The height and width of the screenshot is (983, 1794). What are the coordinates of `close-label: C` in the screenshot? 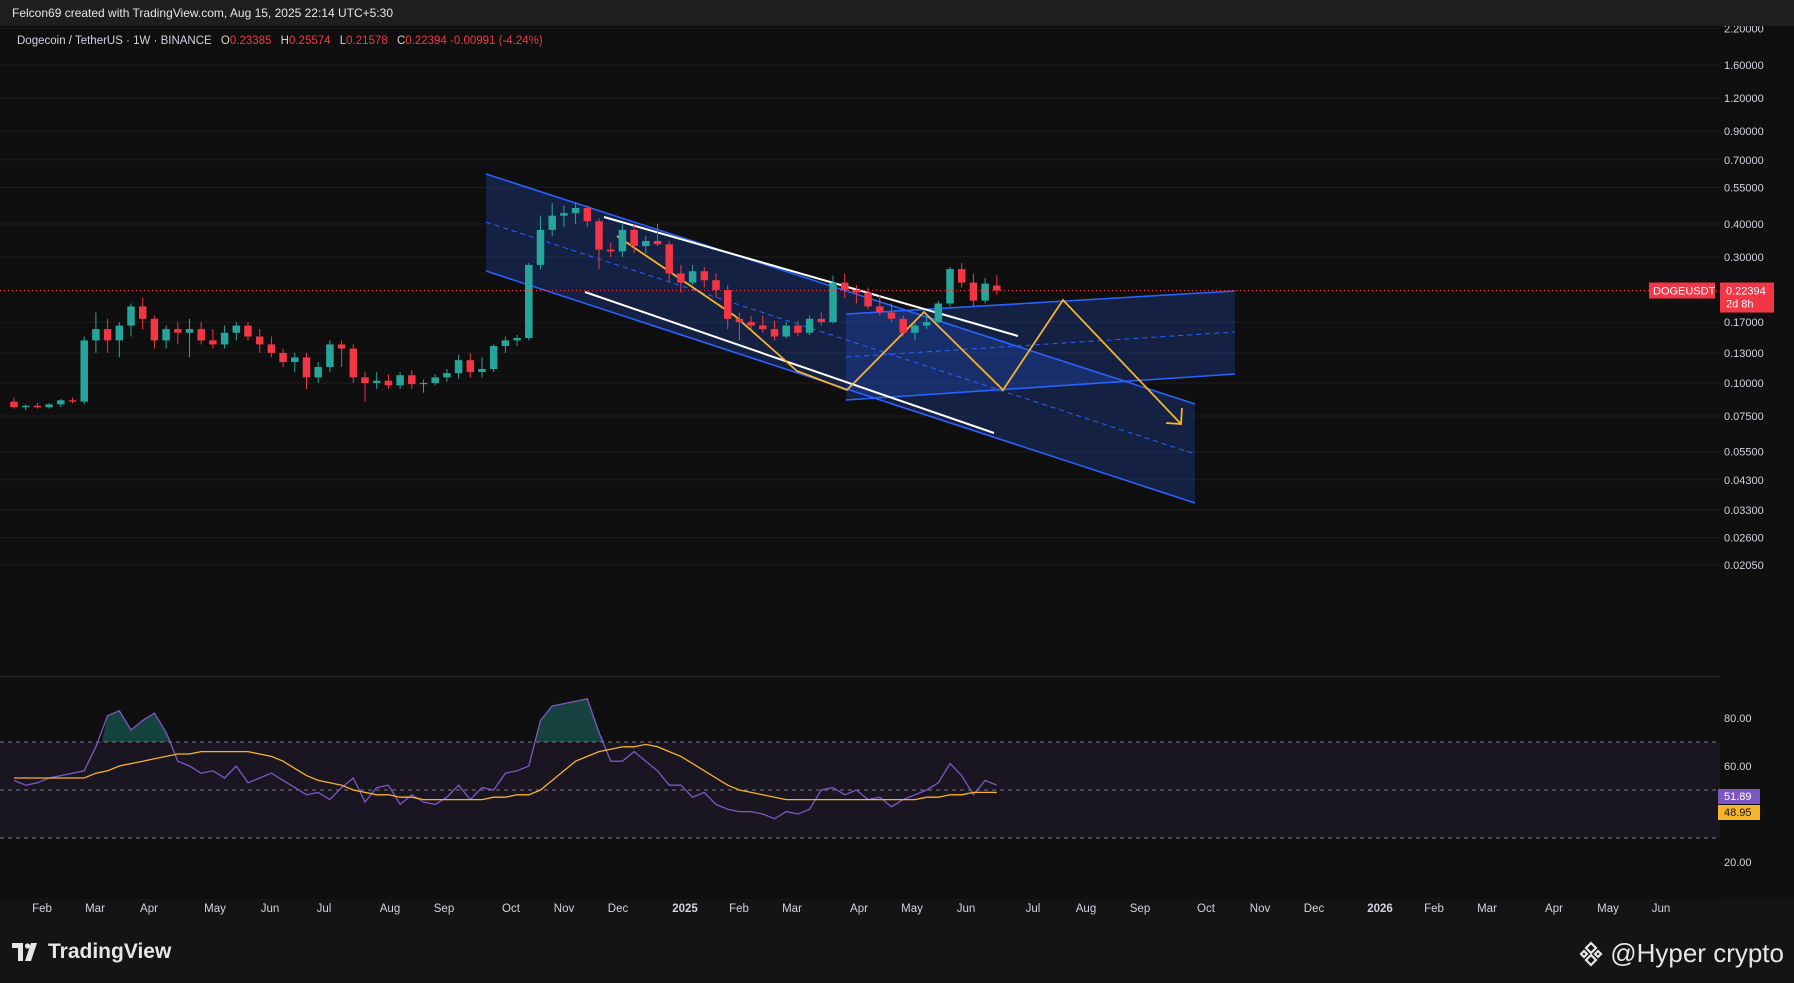 It's located at (401, 41).